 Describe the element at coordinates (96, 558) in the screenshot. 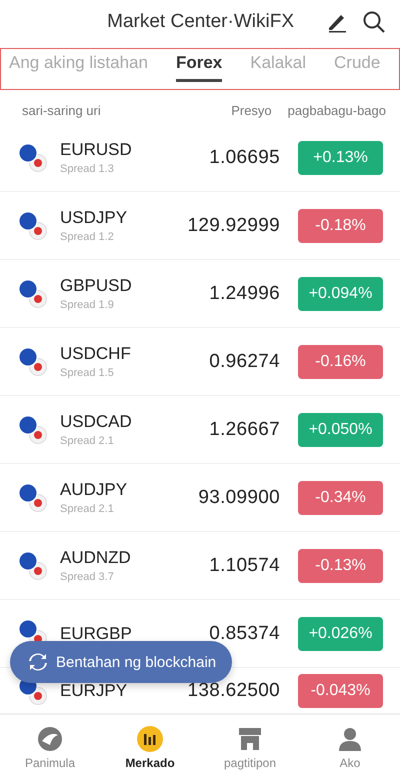

I see `symbol-label: AUDNZD` at that location.